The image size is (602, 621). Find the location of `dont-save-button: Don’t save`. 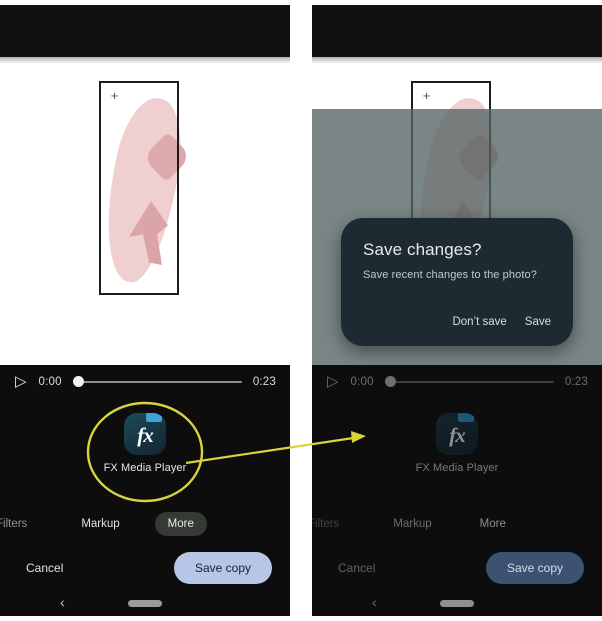

dont-save-button: Don’t save is located at coordinates (479, 322).